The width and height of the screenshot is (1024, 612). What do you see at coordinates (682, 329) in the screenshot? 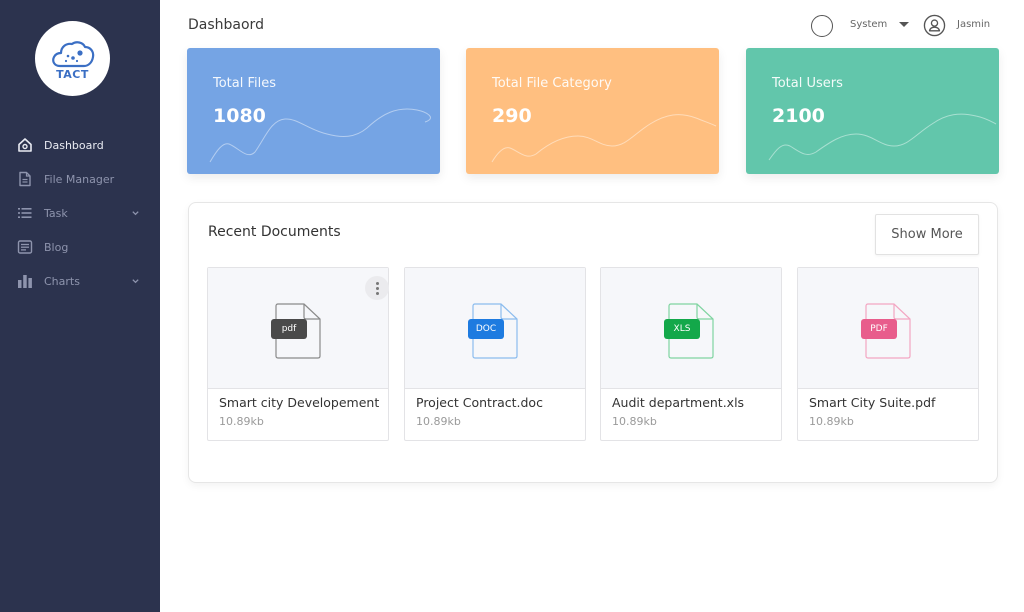
I see `file-type-badge: XLS` at bounding box center [682, 329].